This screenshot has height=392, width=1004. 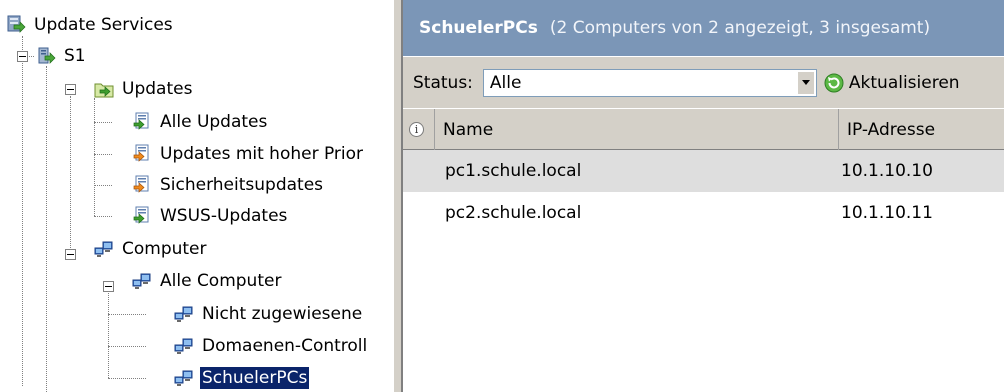 I want to click on status-filter-label: Status:, so click(x=443, y=82).